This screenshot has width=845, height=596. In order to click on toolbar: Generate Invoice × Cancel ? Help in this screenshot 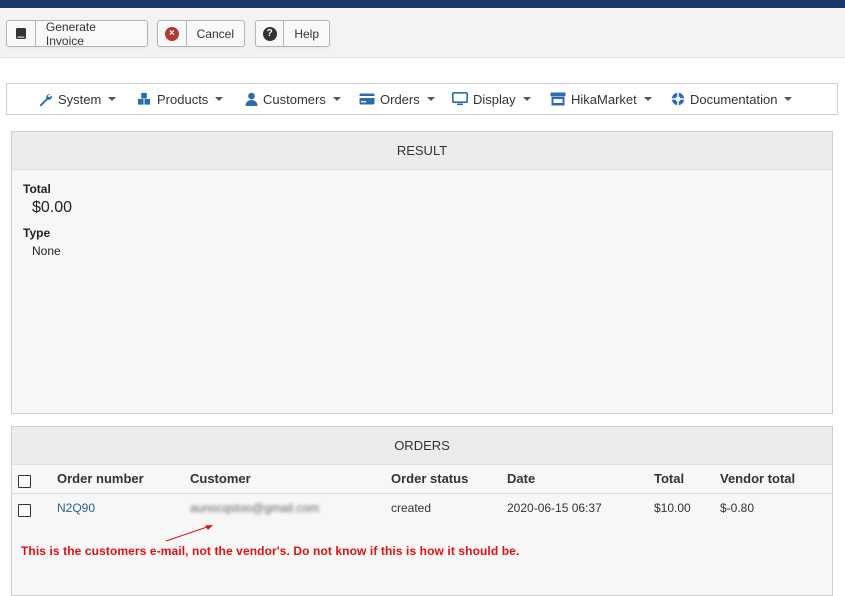, I will do `click(422, 33)`.